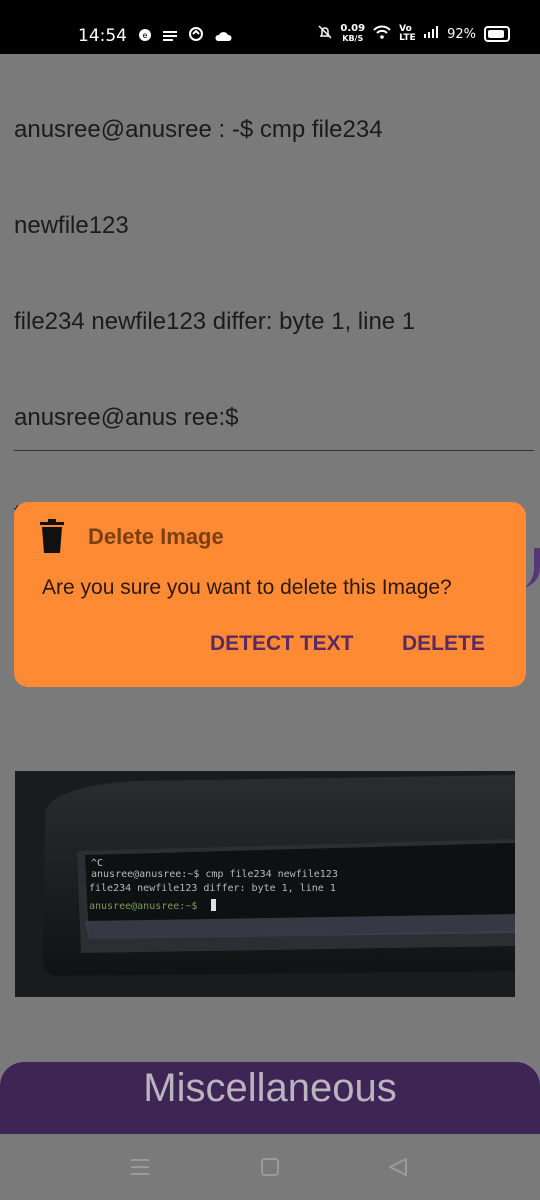  Describe the element at coordinates (97, 863) in the screenshot. I see `terminal-line: ^C` at that location.